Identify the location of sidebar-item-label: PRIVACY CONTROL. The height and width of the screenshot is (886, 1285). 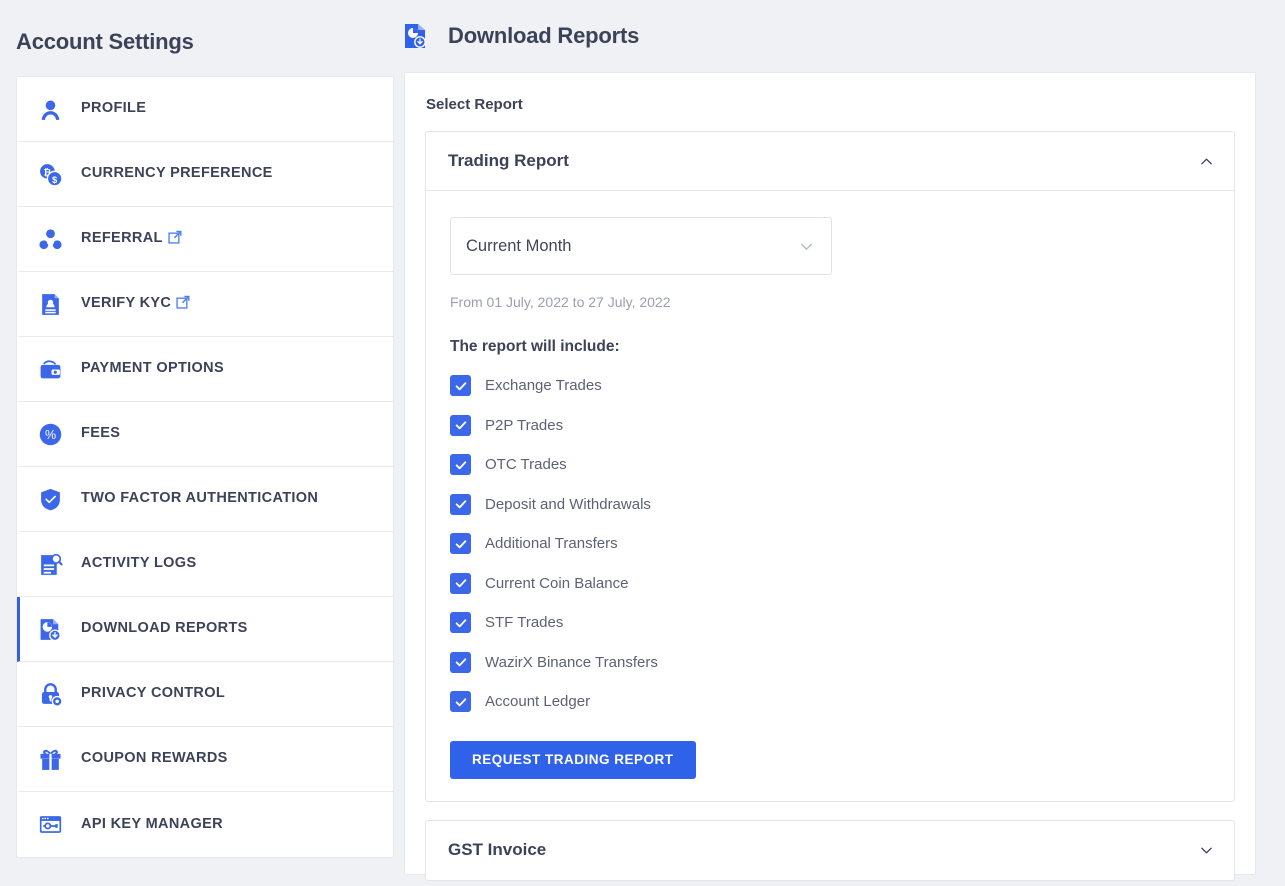
(153, 693).